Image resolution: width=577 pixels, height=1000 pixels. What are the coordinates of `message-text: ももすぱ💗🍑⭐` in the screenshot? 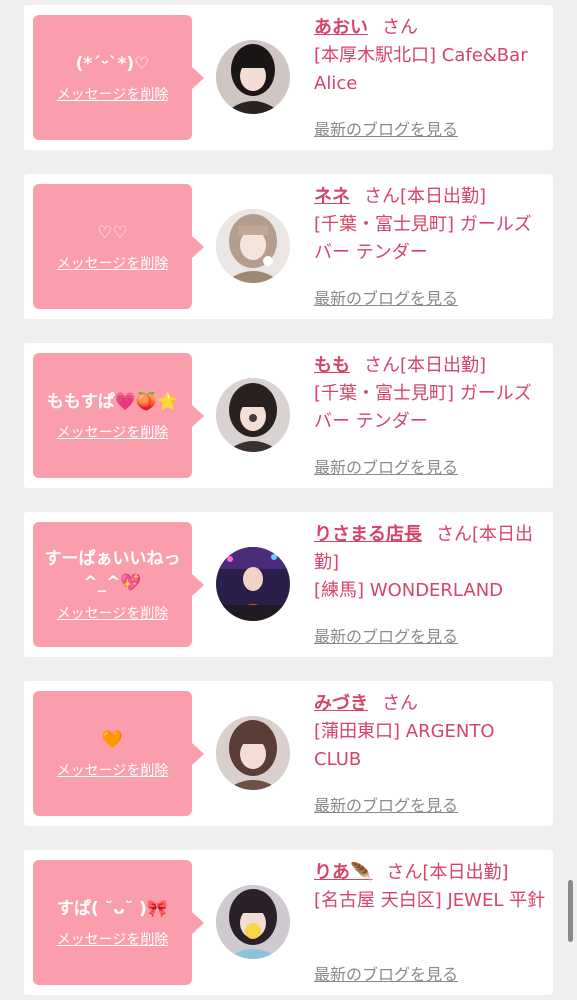 It's located at (112, 401).